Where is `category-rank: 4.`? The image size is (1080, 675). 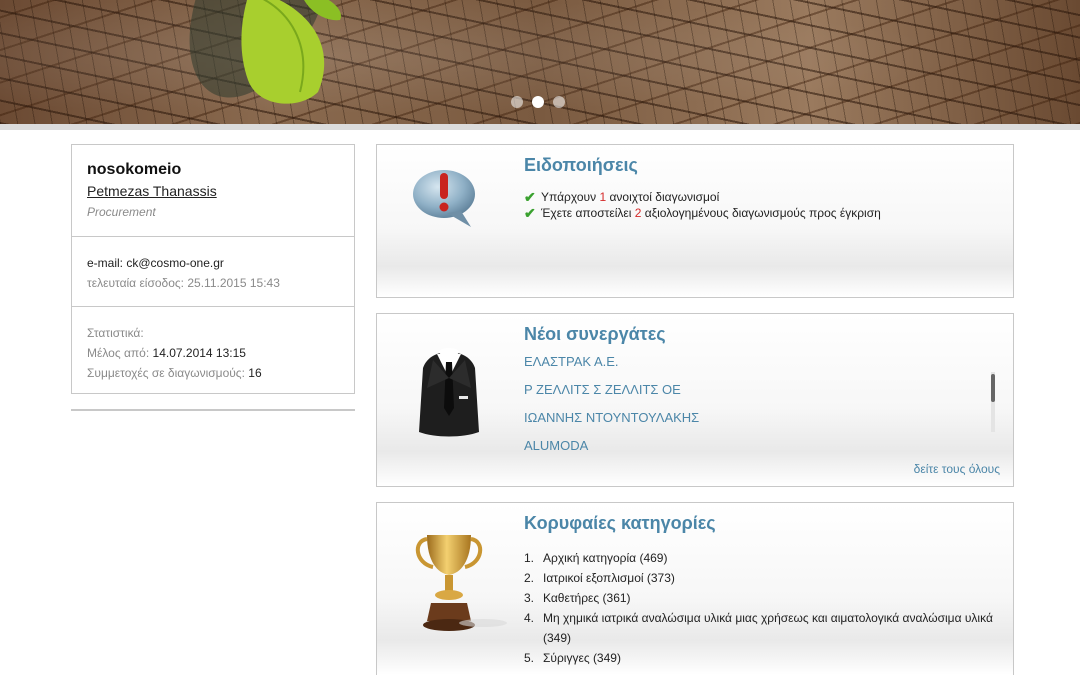
category-rank: 4. is located at coordinates (529, 618).